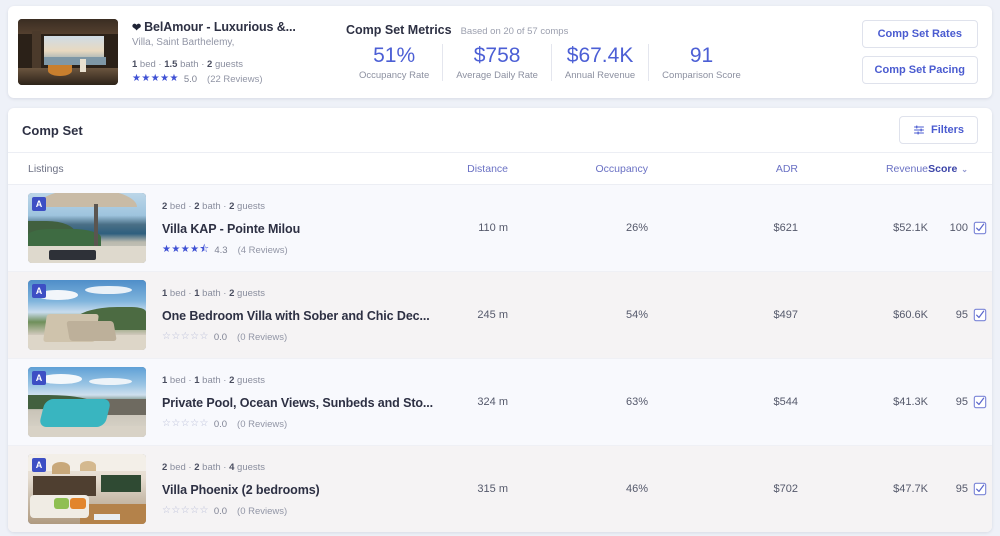 The width and height of the screenshot is (1000, 536). I want to click on row-specs: 2 bed · 2 bath · 2 guests, so click(231, 206).